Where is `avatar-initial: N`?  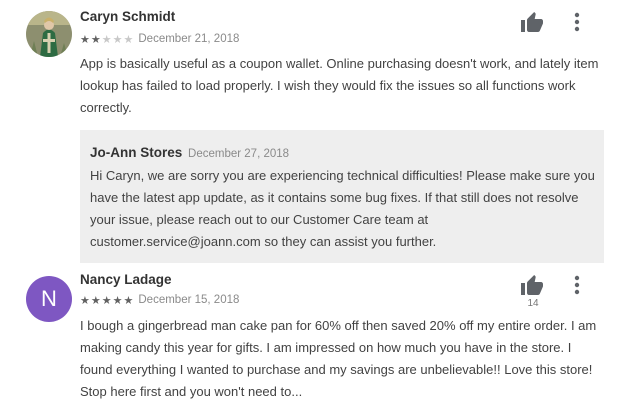 avatar-initial: N is located at coordinates (49, 298).